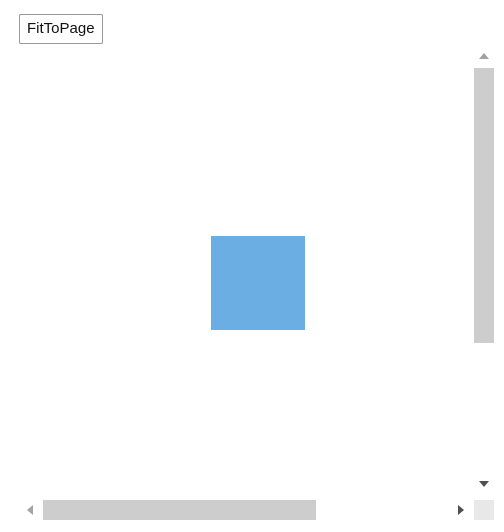  Describe the element at coordinates (484, 205) in the screenshot. I see `vertical-scrollbar-thumb` at that location.